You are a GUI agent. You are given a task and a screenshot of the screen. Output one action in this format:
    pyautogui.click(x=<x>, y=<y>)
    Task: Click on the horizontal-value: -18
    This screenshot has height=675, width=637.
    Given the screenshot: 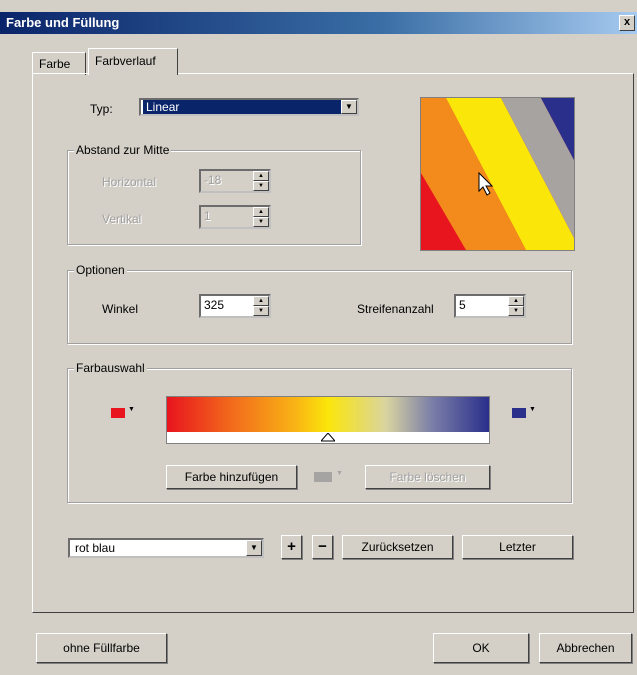 What is the action you would take?
    pyautogui.click(x=213, y=180)
    